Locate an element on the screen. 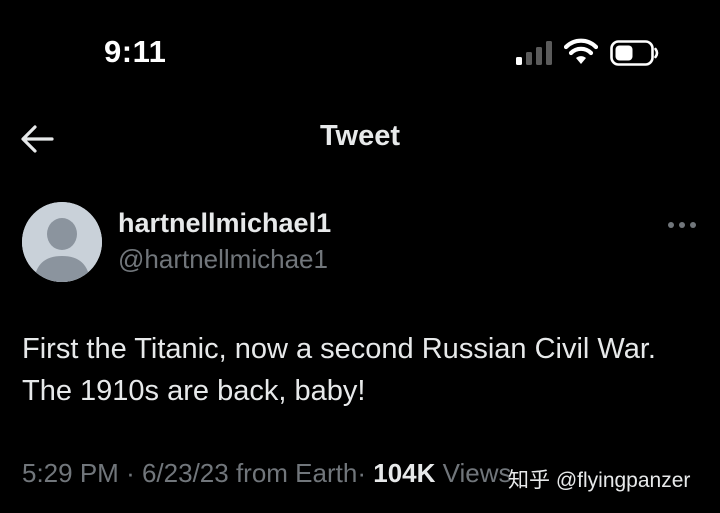 This screenshot has height=513, width=720. battery-icon is located at coordinates (634, 53).